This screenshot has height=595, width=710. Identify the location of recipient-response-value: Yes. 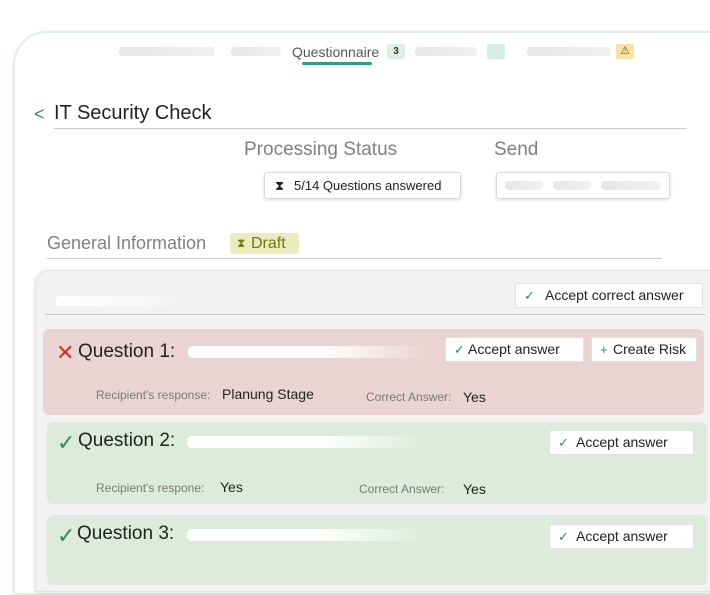
(231, 487).